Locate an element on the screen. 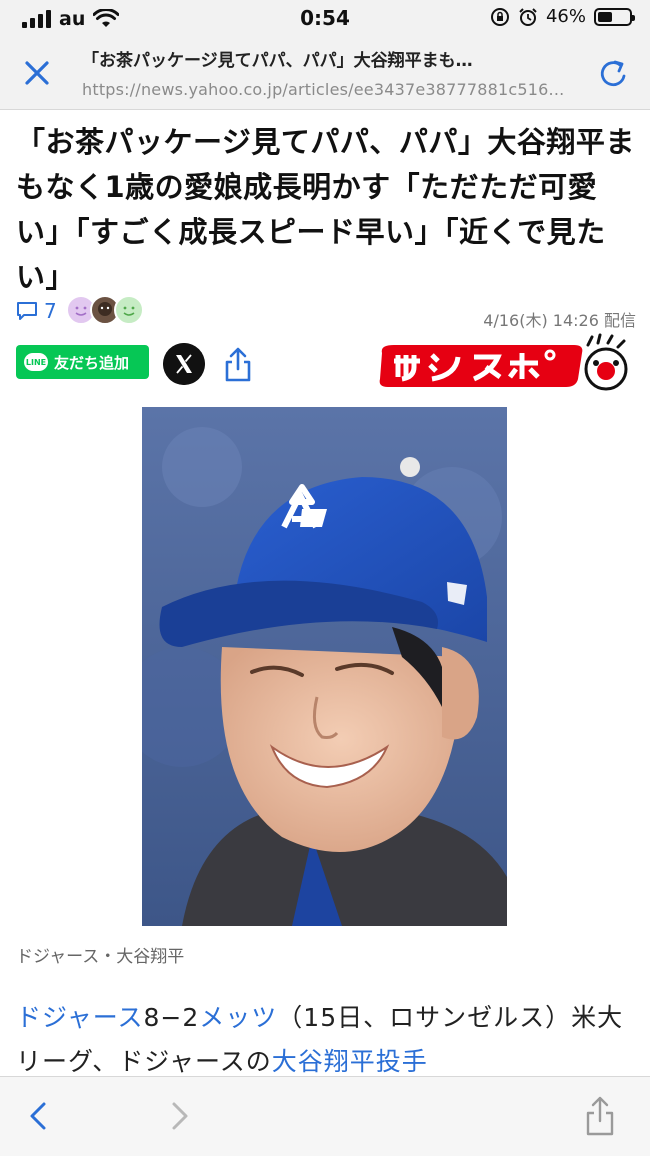  x-logo-icon is located at coordinates (184, 364).